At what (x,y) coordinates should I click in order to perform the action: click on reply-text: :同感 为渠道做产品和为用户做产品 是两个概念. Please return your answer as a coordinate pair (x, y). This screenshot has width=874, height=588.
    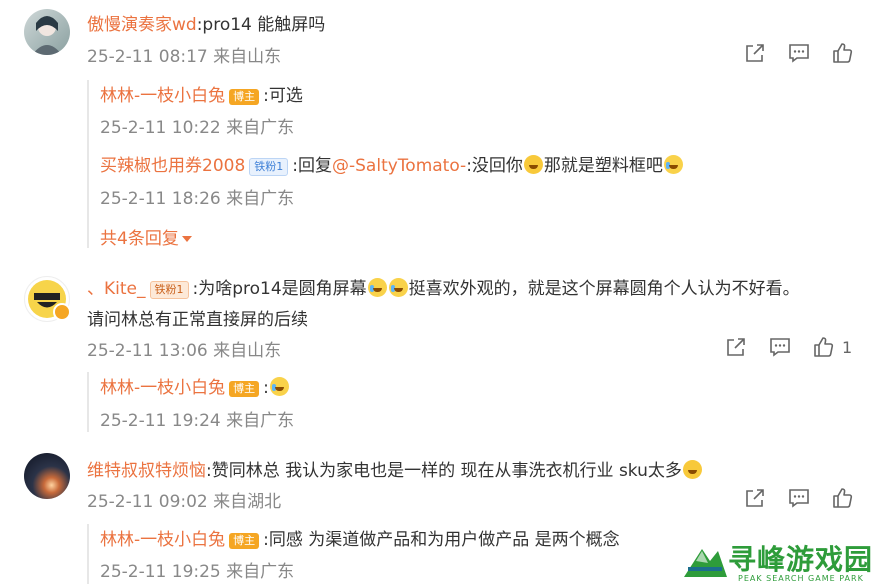
    Looking at the image, I should click on (441, 540).